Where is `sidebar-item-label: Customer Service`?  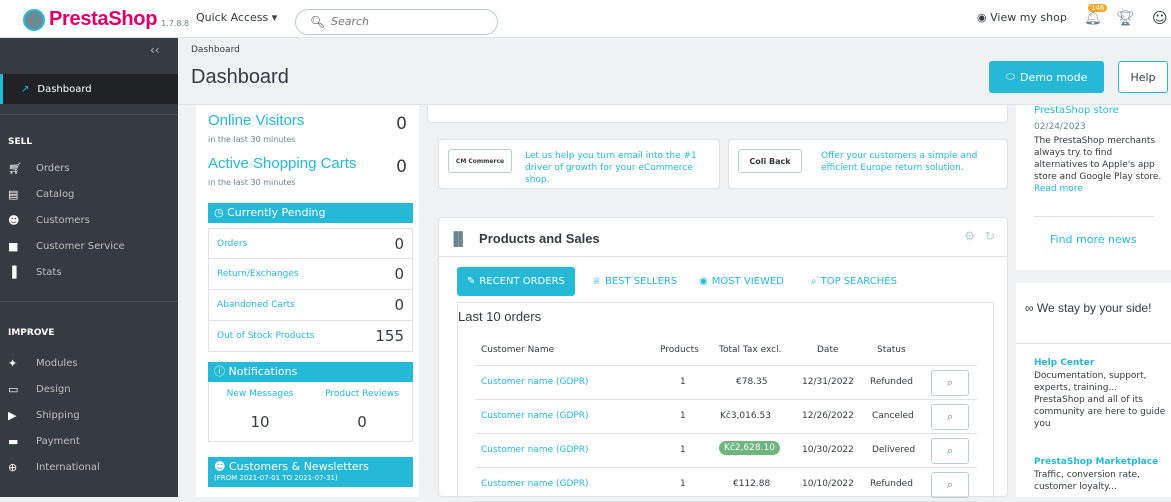 sidebar-item-label: Customer Service is located at coordinates (80, 246).